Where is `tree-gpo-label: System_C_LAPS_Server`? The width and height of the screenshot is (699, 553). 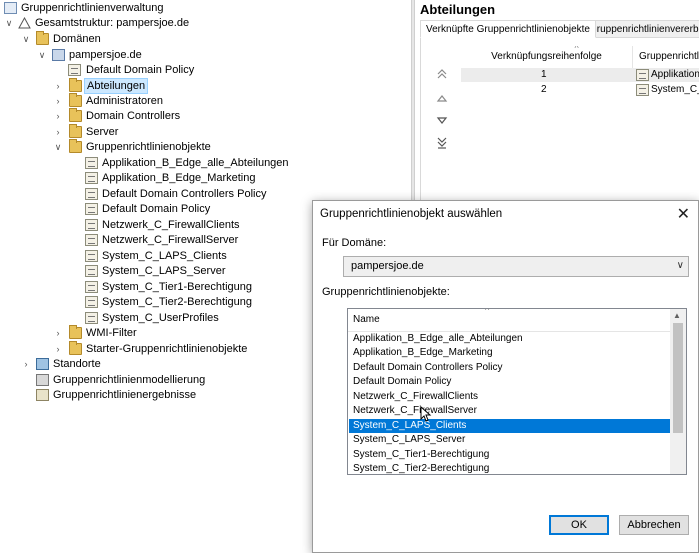 tree-gpo-label: System_C_LAPS_Server is located at coordinates (164, 271).